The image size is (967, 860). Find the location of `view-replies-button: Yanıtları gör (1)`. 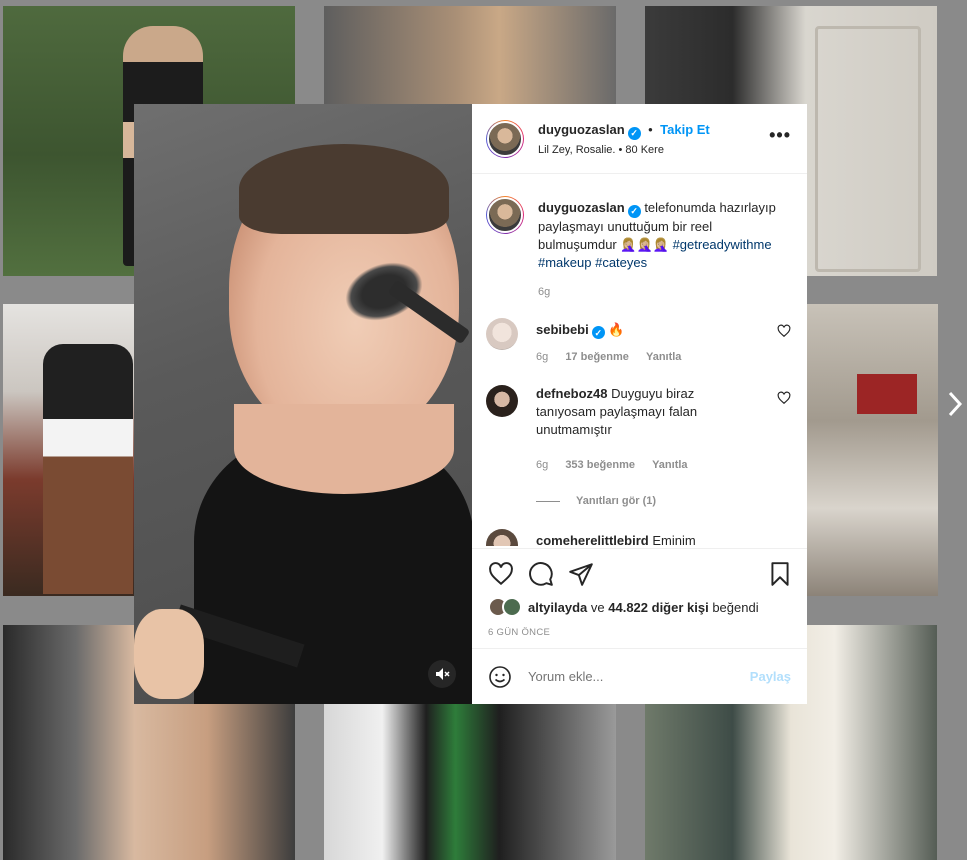

view-replies-button: Yanıtları gör (1) is located at coordinates (616, 501).